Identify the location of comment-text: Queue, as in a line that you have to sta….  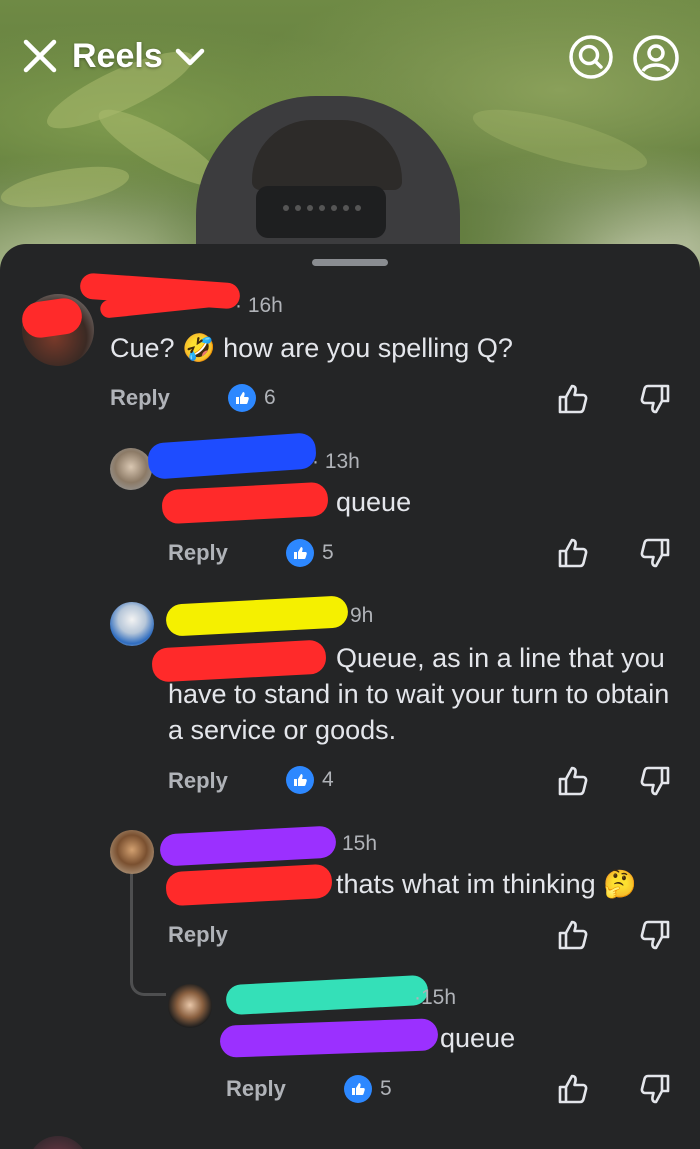
(419, 694).